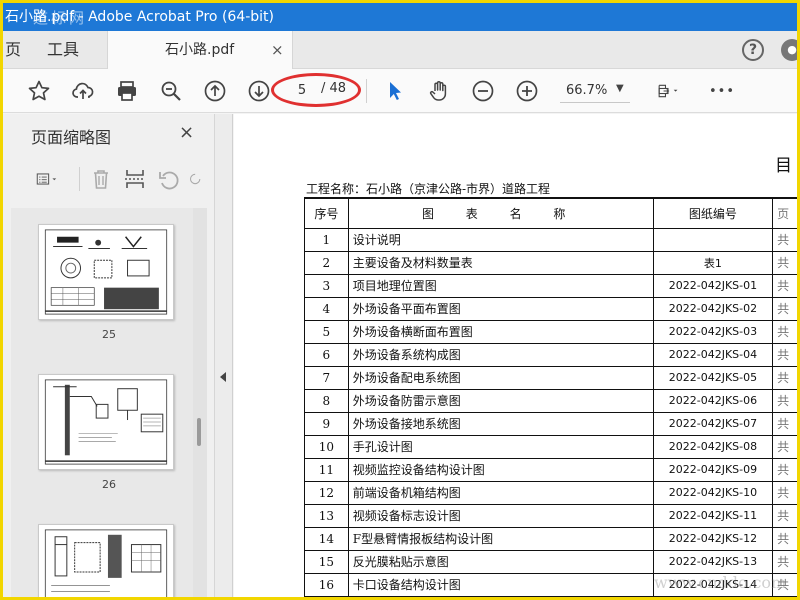 Image resolution: width=800 pixels, height=600 pixels. Describe the element at coordinates (13, 50) in the screenshot. I see `tab-home: 页` at that location.